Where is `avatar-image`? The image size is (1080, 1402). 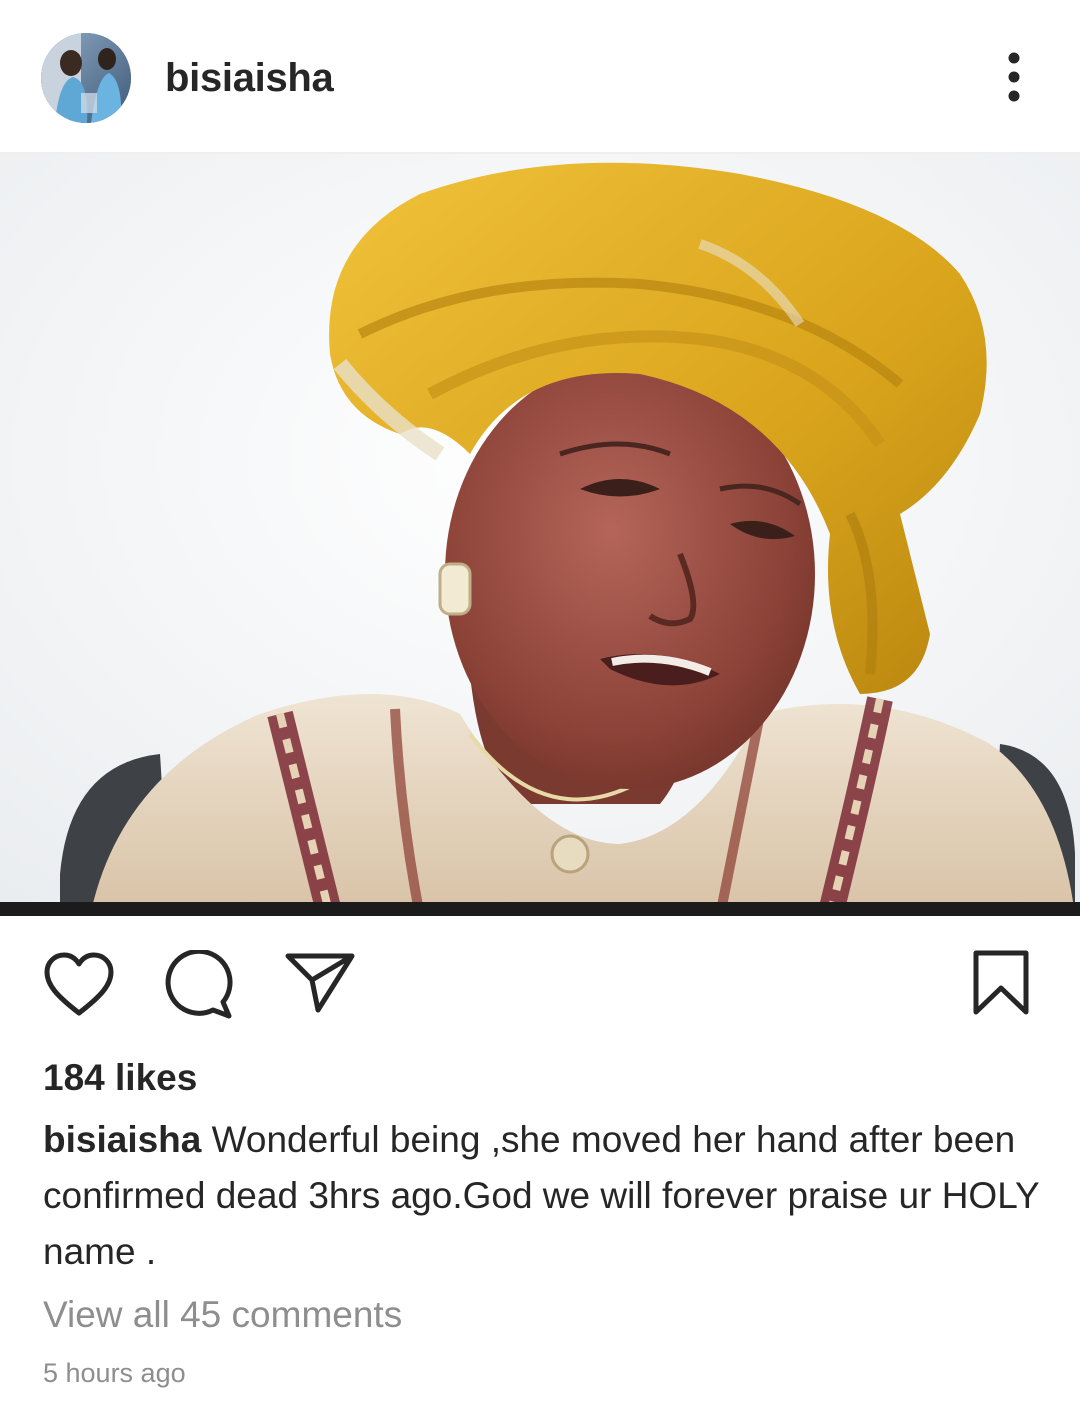 avatar-image is located at coordinates (86, 78).